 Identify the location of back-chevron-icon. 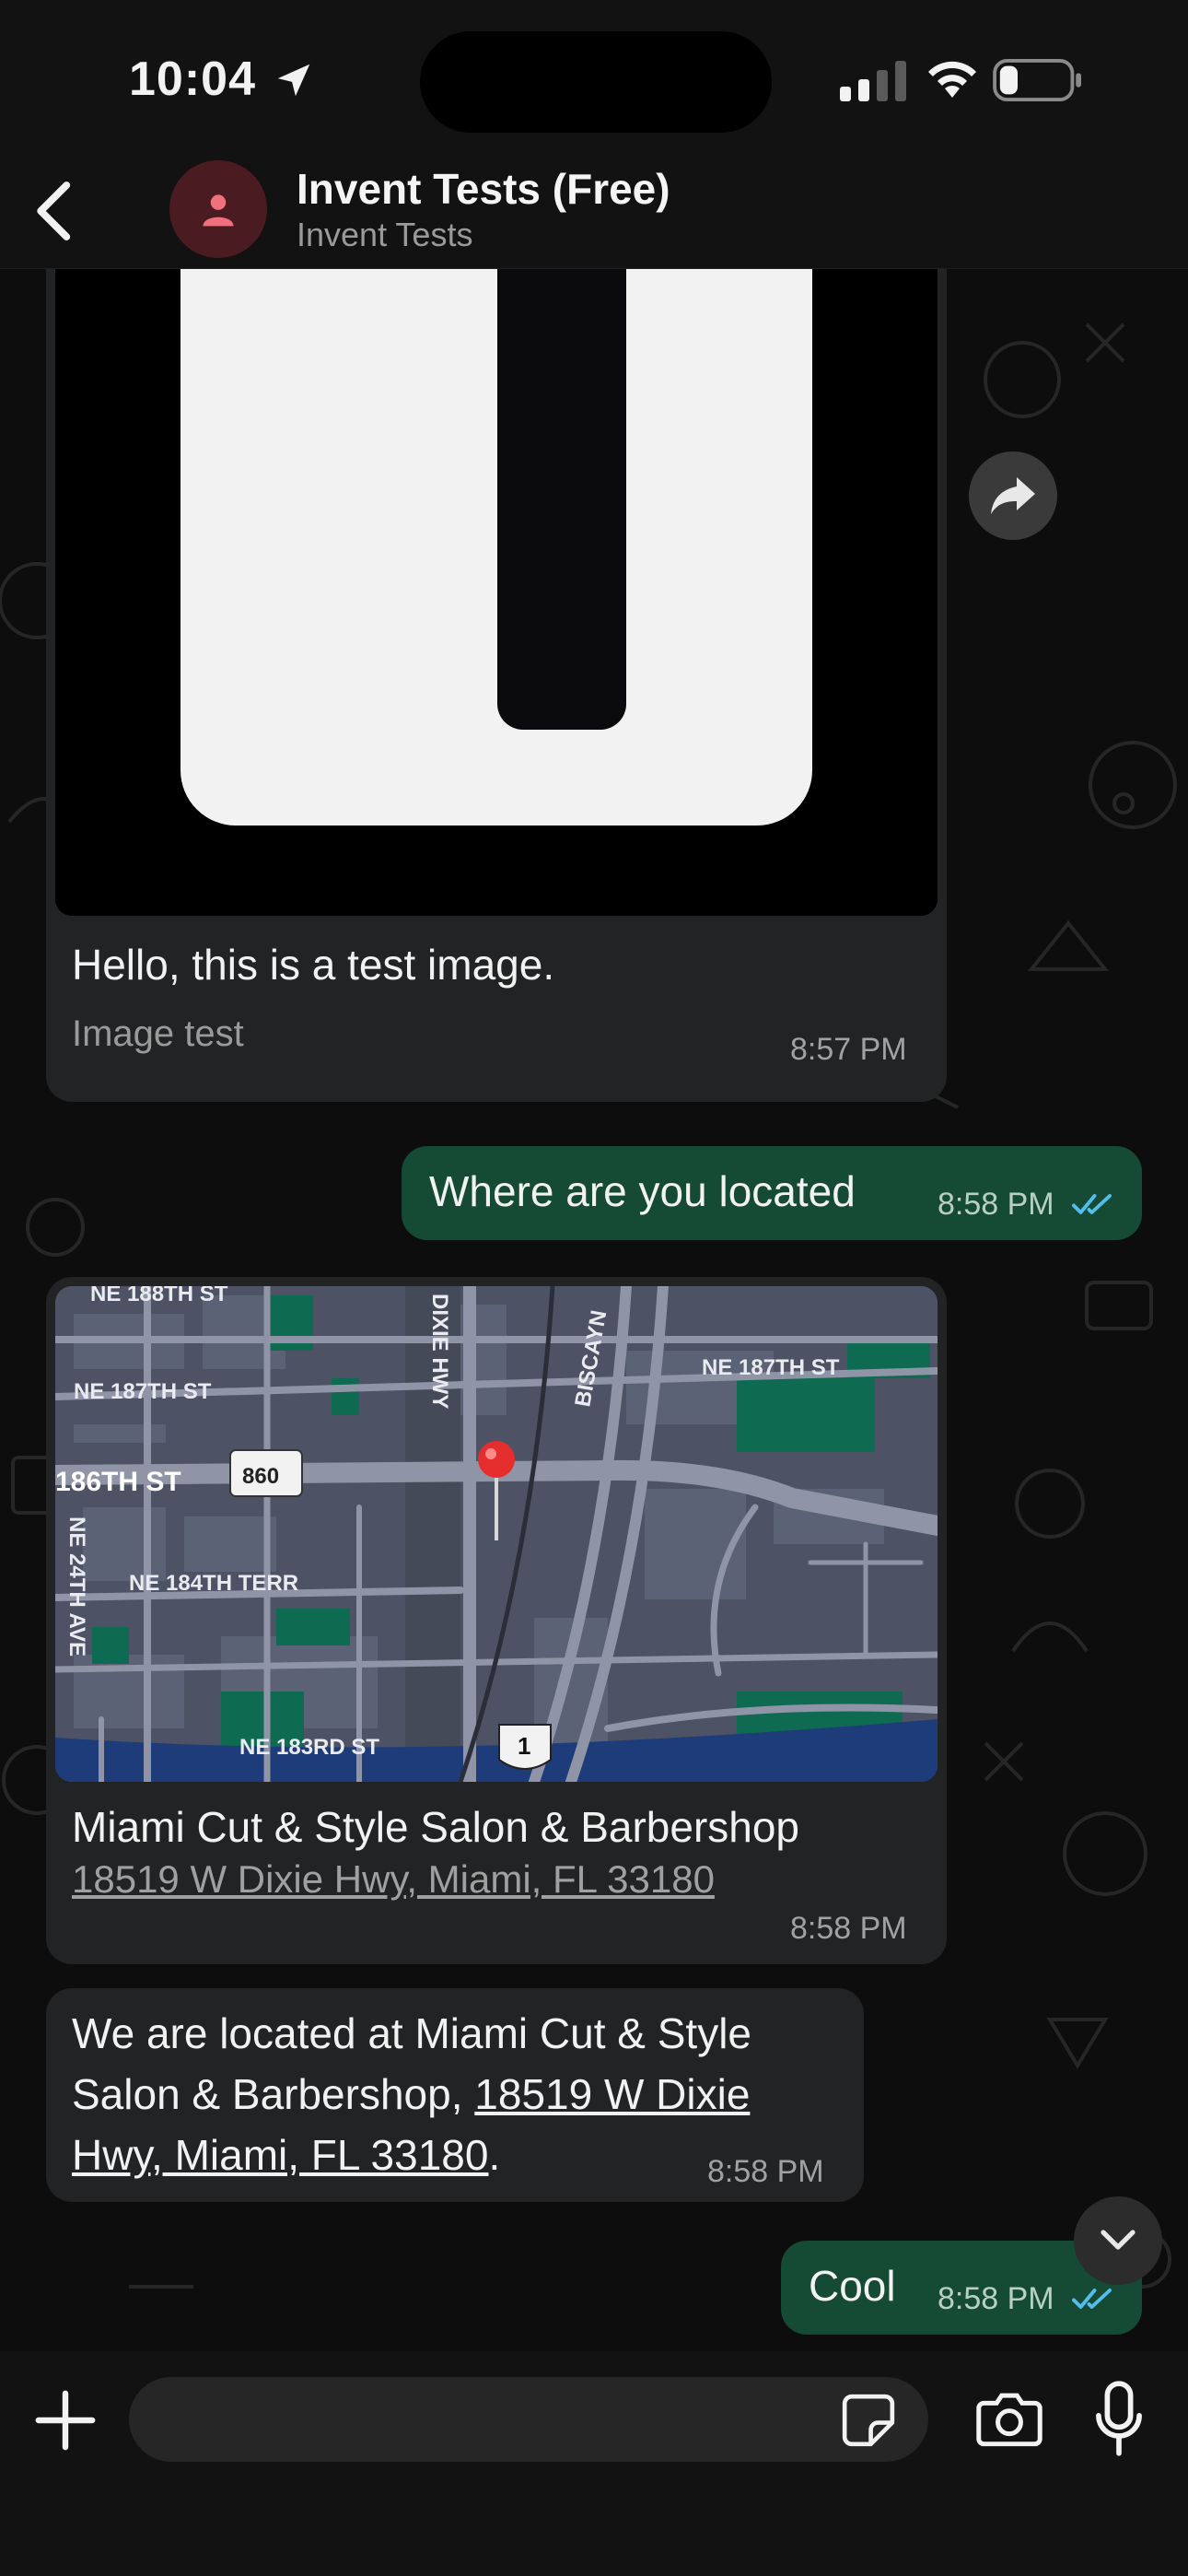
(55, 211).